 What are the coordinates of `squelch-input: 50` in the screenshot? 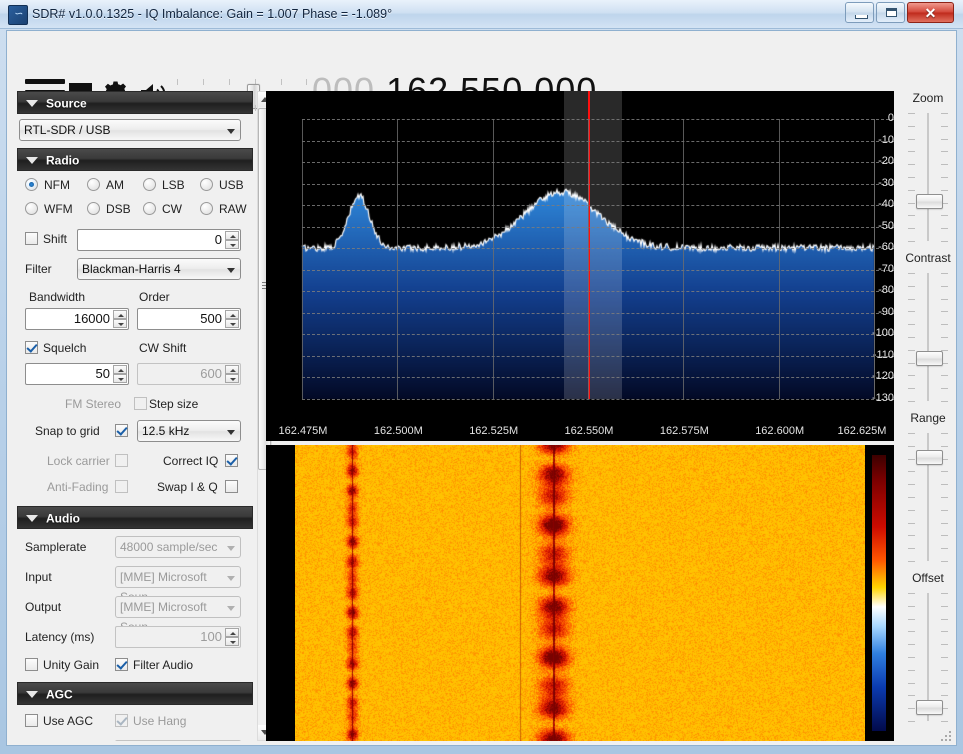 It's located at (77, 374).